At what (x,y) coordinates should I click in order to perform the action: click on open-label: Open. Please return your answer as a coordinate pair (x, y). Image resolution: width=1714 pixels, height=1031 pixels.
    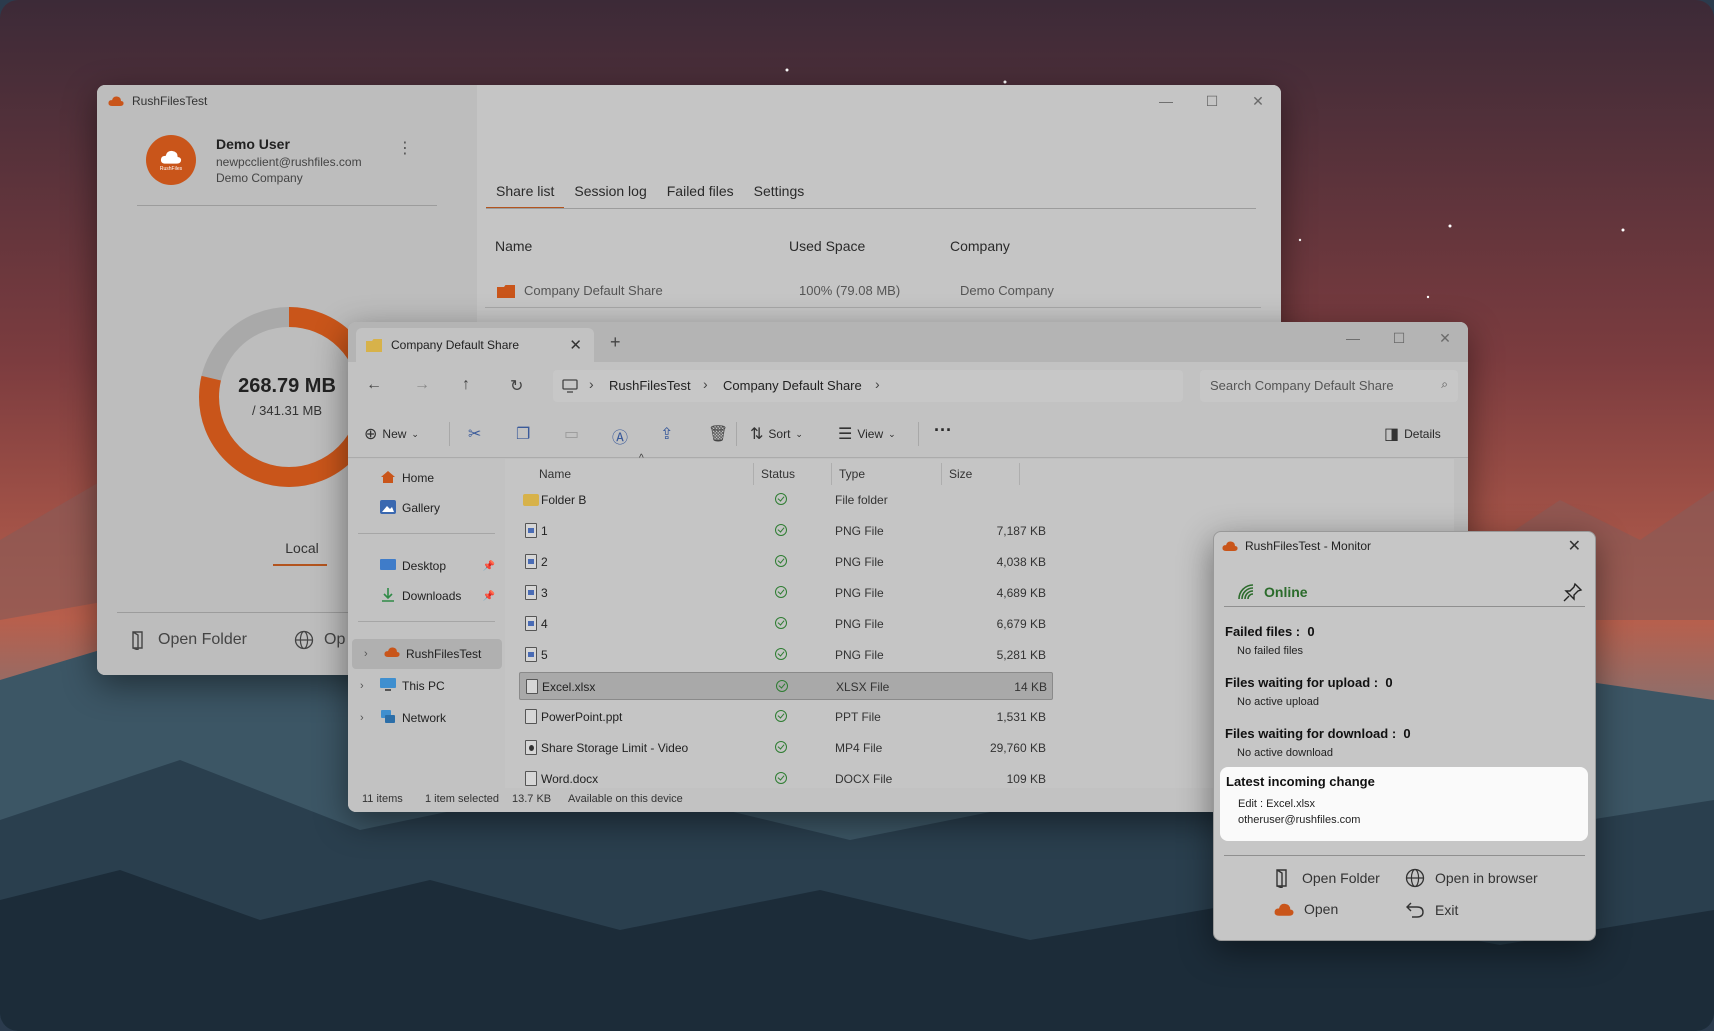
    Looking at the image, I should click on (1321, 909).